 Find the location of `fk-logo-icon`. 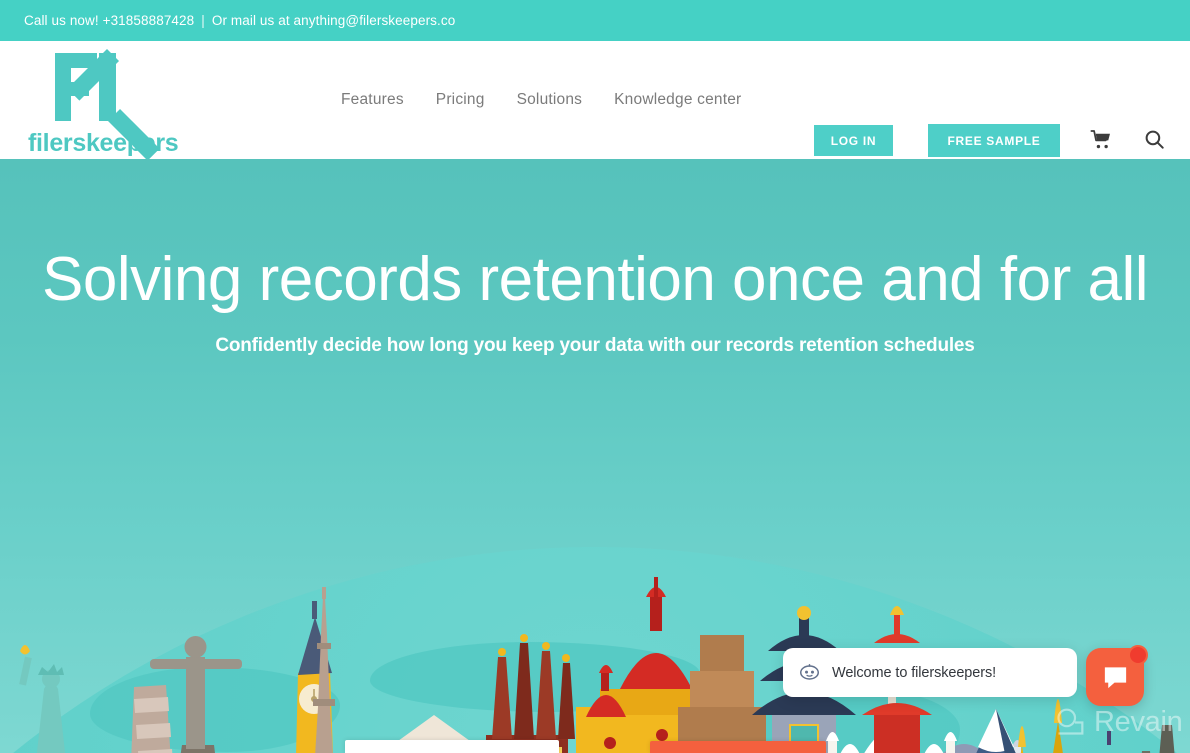

fk-logo-icon is located at coordinates (121, 105).